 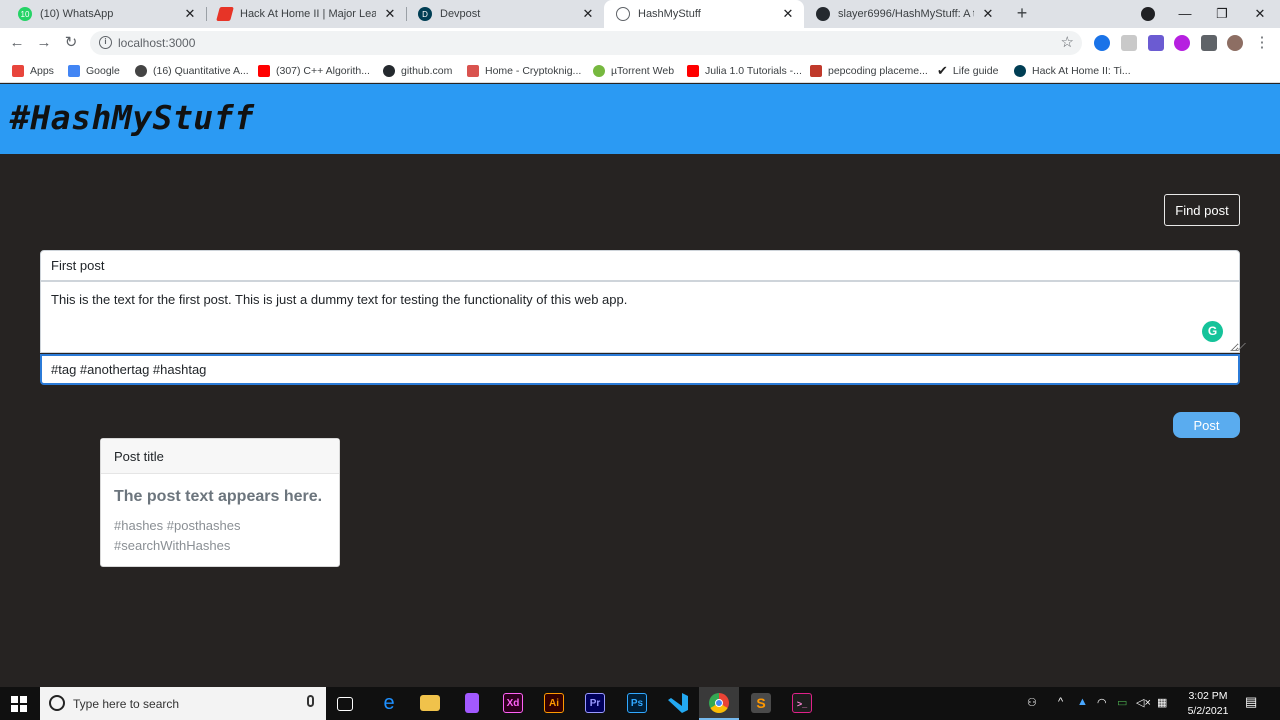 I want to click on url-text: localhost:3000, so click(x=157, y=43).